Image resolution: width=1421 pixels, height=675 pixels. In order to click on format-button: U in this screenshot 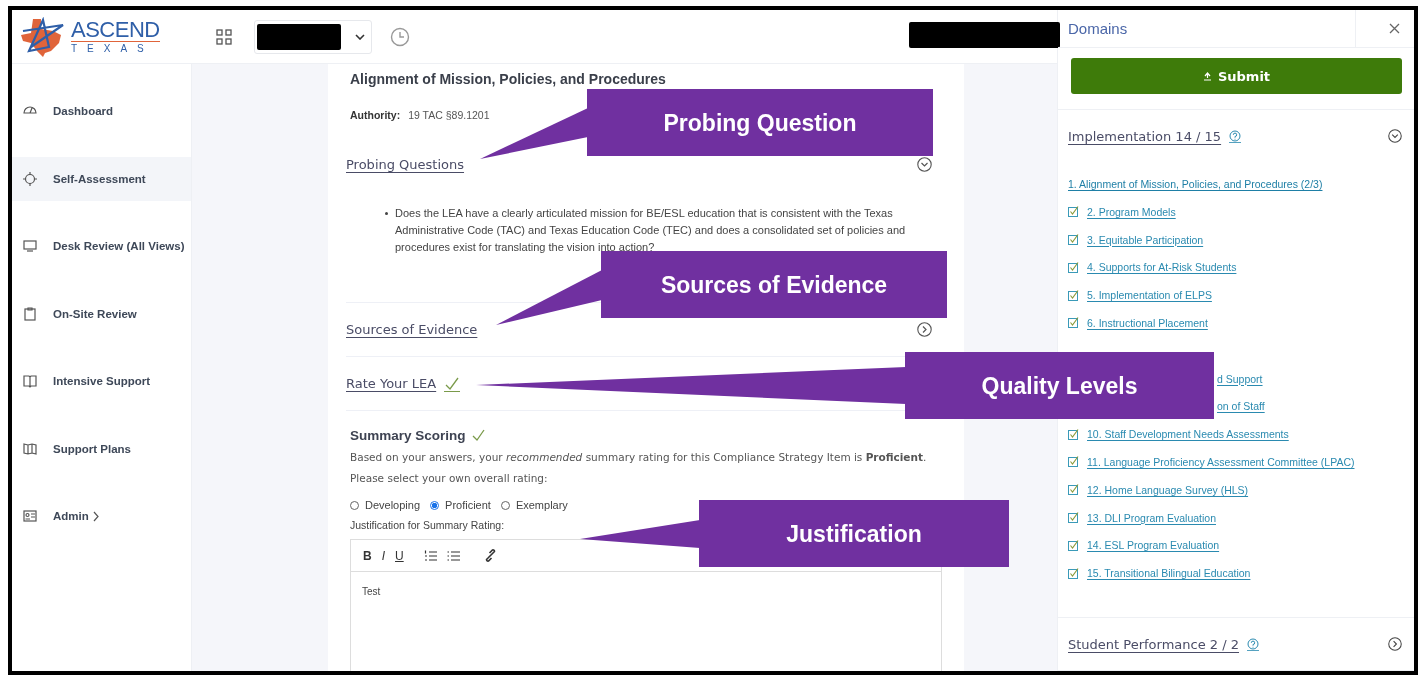, I will do `click(399, 555)`.